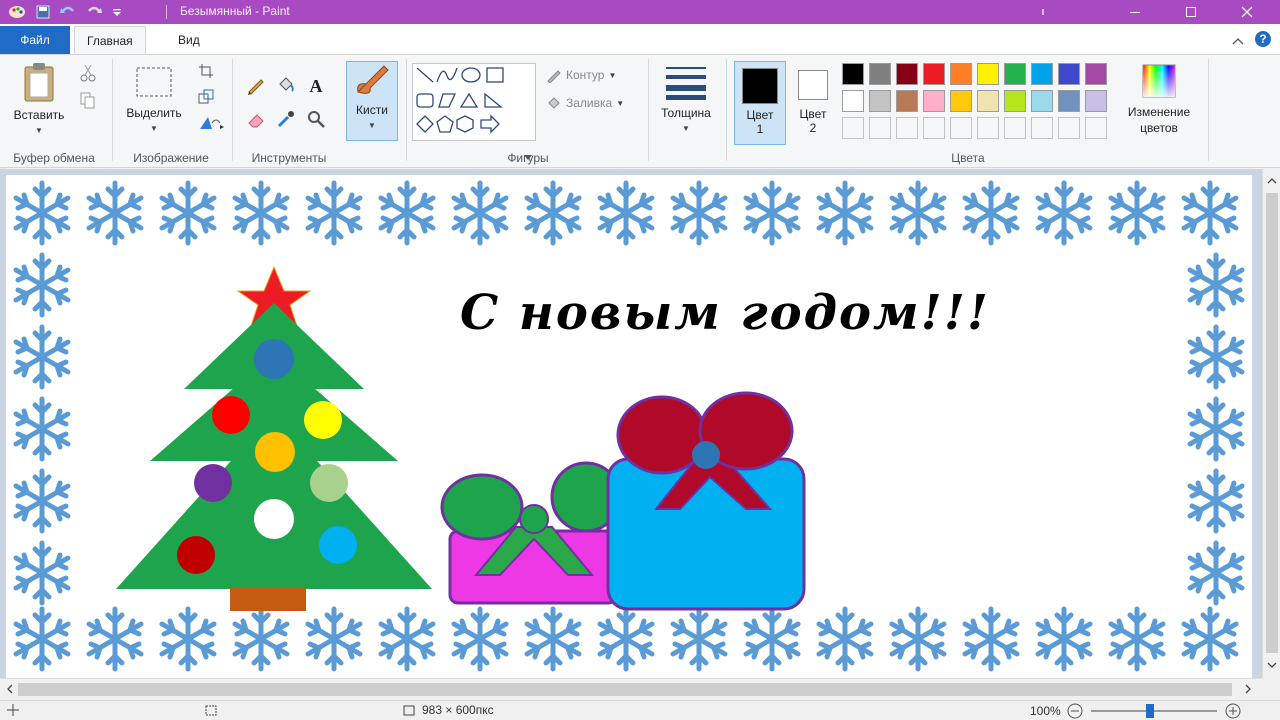 The image size is (1280, 720). Describe the element at coordinates (686, 99) in the screenshot. I see `thickness-button: Толщина ▼` at that location.